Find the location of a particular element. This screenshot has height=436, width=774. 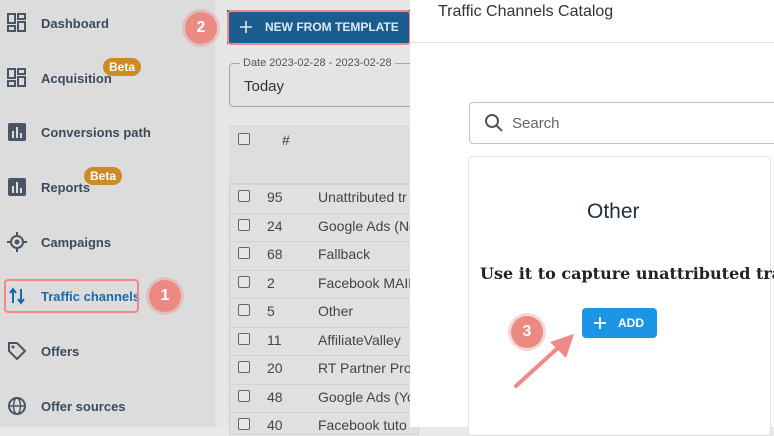

row-id: 2 is located at coordinates (271, 282).